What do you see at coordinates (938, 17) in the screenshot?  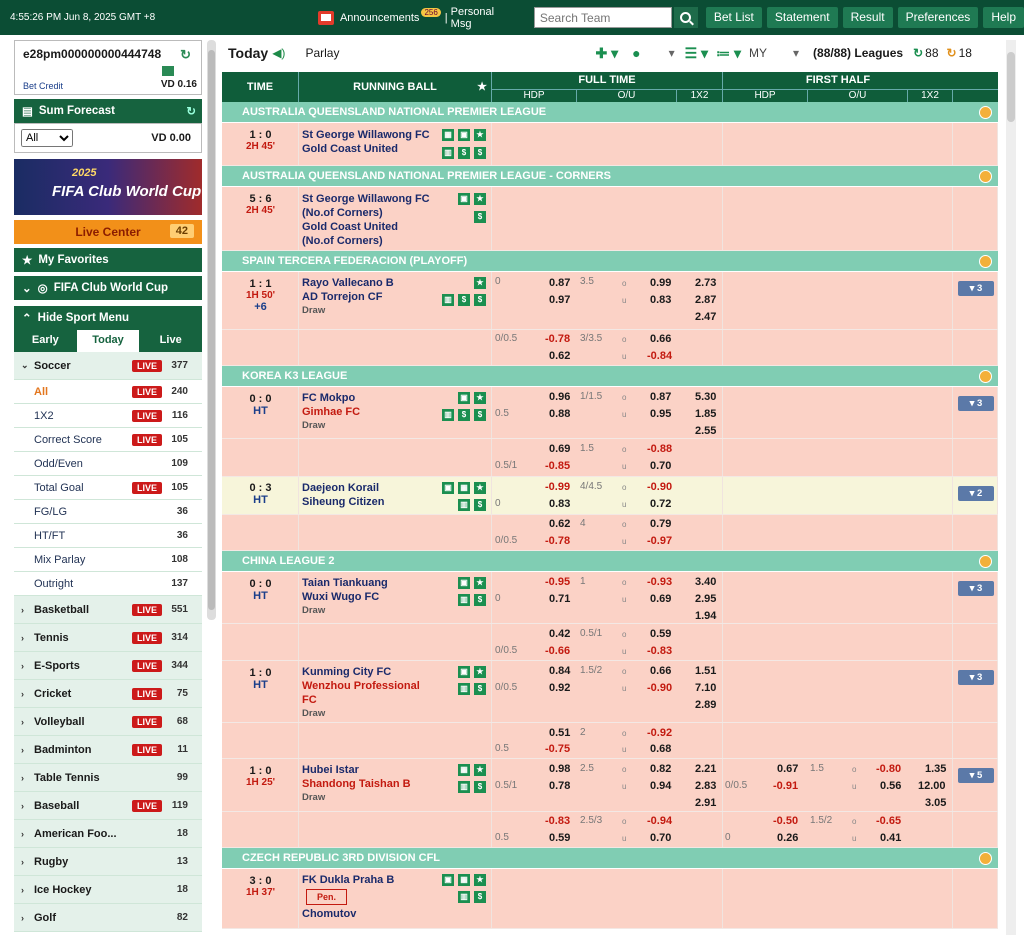 I see `preferences-button: Preferences` at bounding box center [938, 17].